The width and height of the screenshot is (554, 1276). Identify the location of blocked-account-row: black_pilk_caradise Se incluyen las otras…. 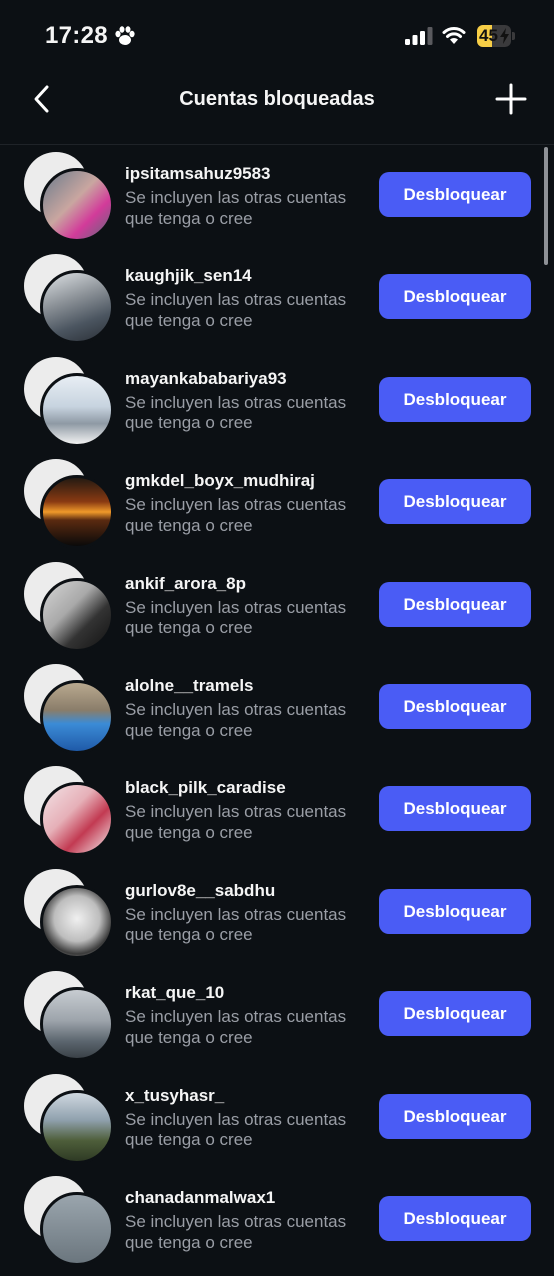
(277, 815).